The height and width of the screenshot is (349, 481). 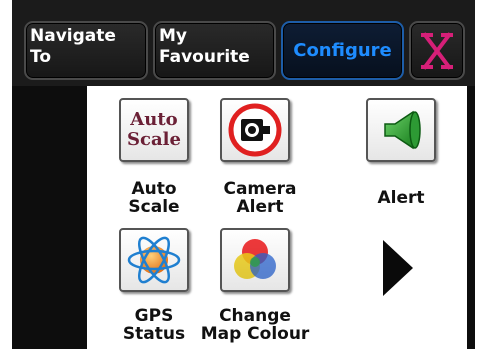 I want to click on auto-scale-icon-text-2: Scale, so click(x=154, y=139).